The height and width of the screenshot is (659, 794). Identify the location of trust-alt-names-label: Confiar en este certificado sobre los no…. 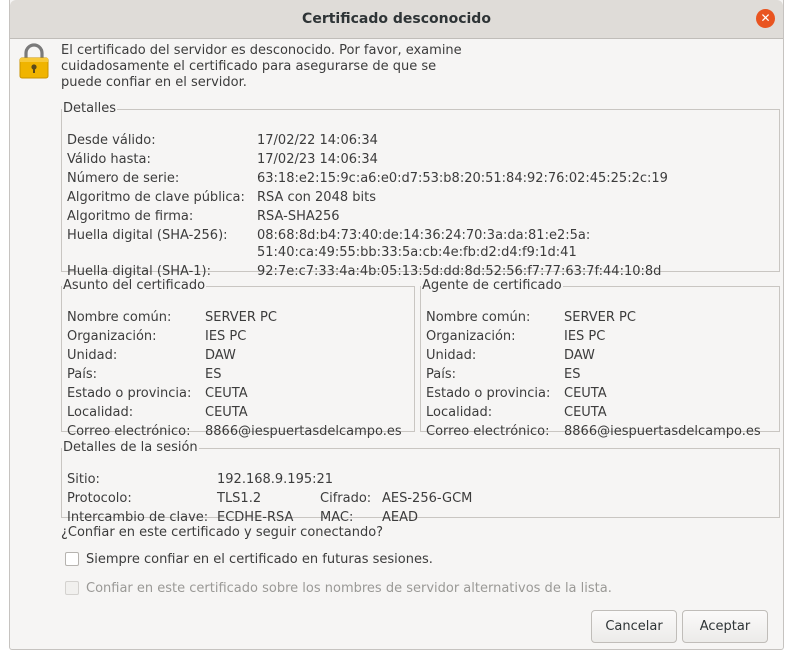
(349, 588).